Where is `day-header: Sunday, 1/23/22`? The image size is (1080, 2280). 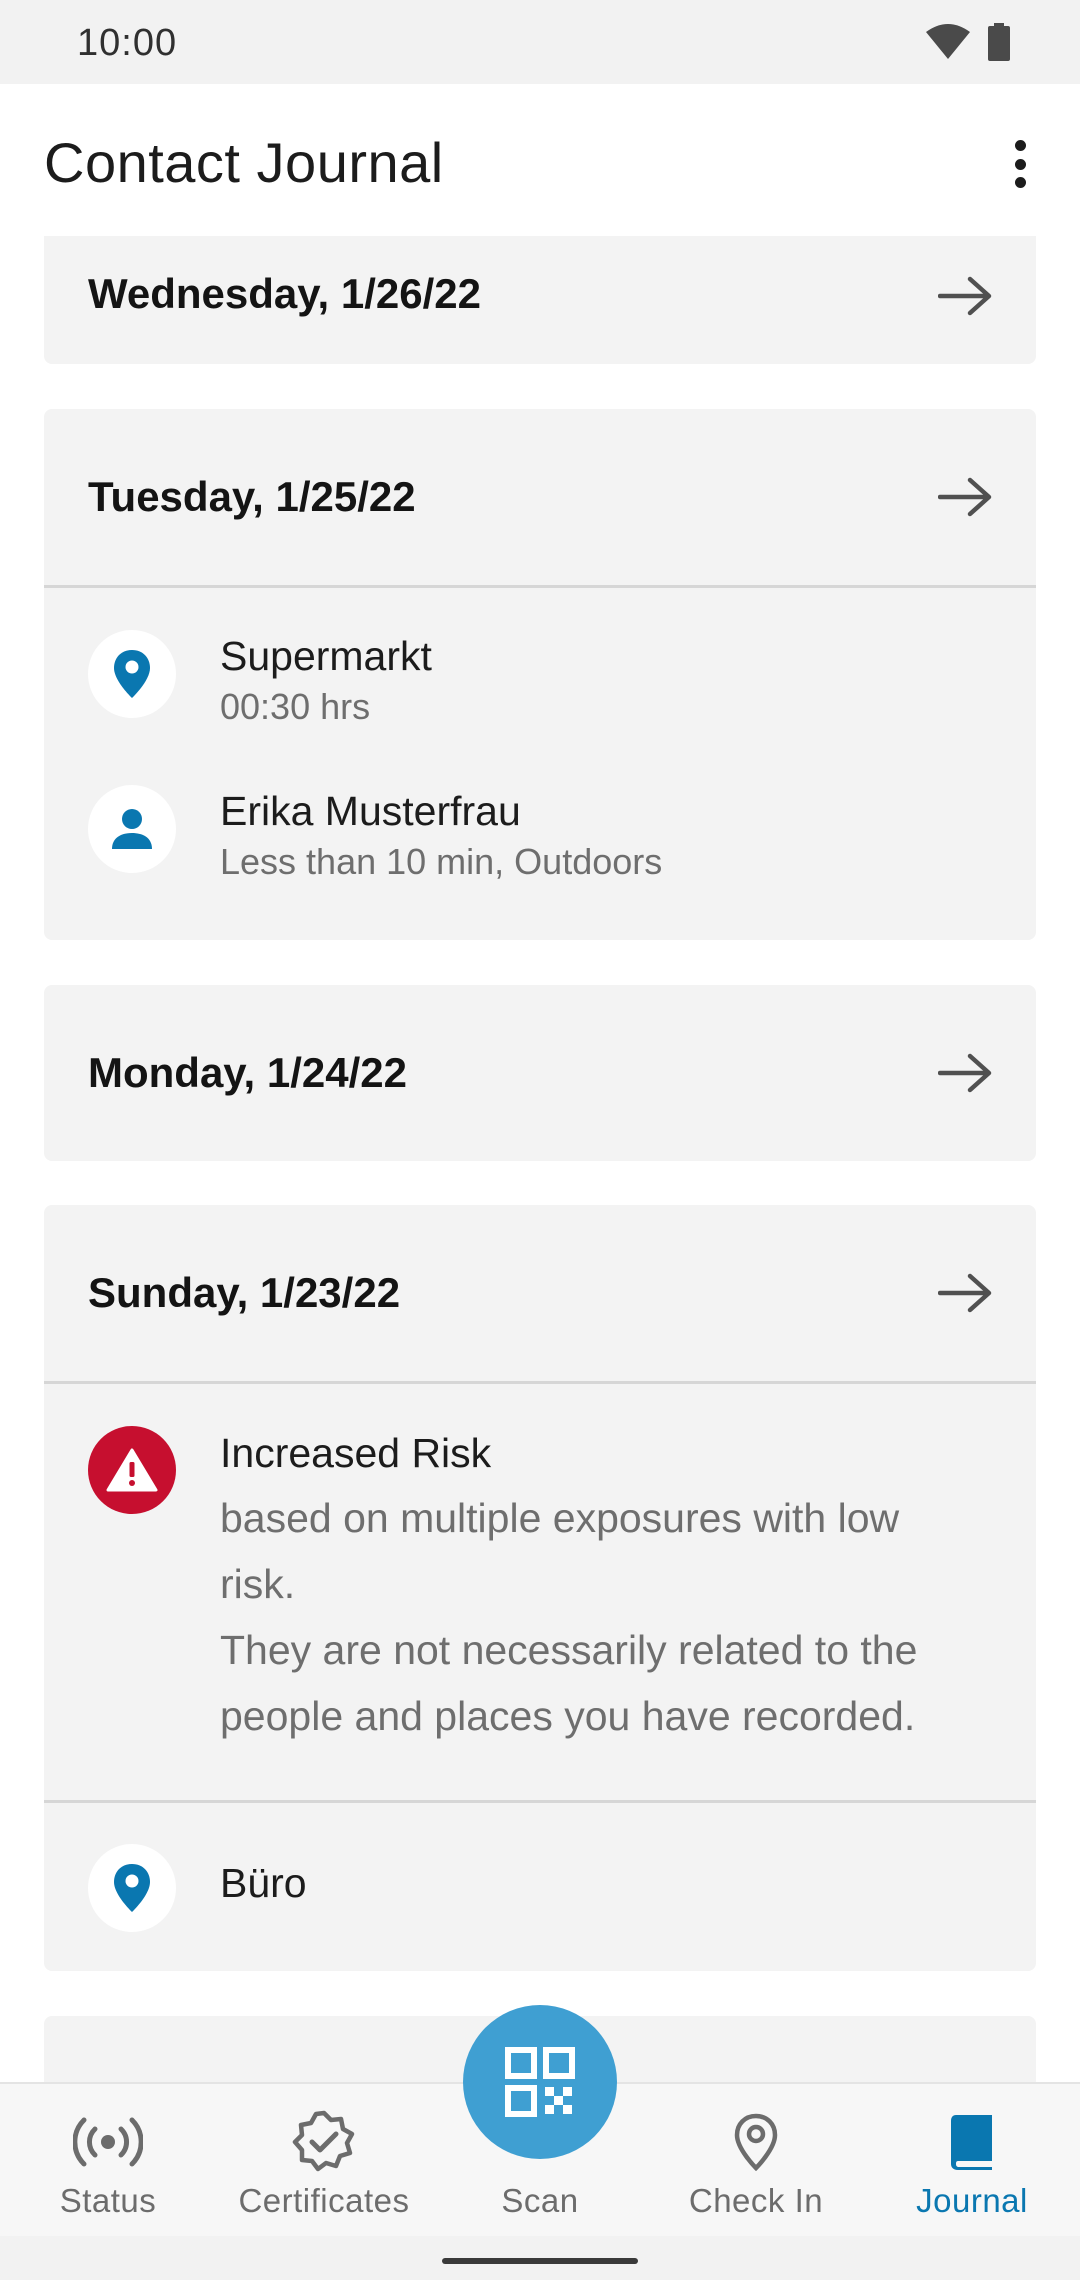
day-header: Sunday, 1/23/22 is located at coordinates (540, 1293).